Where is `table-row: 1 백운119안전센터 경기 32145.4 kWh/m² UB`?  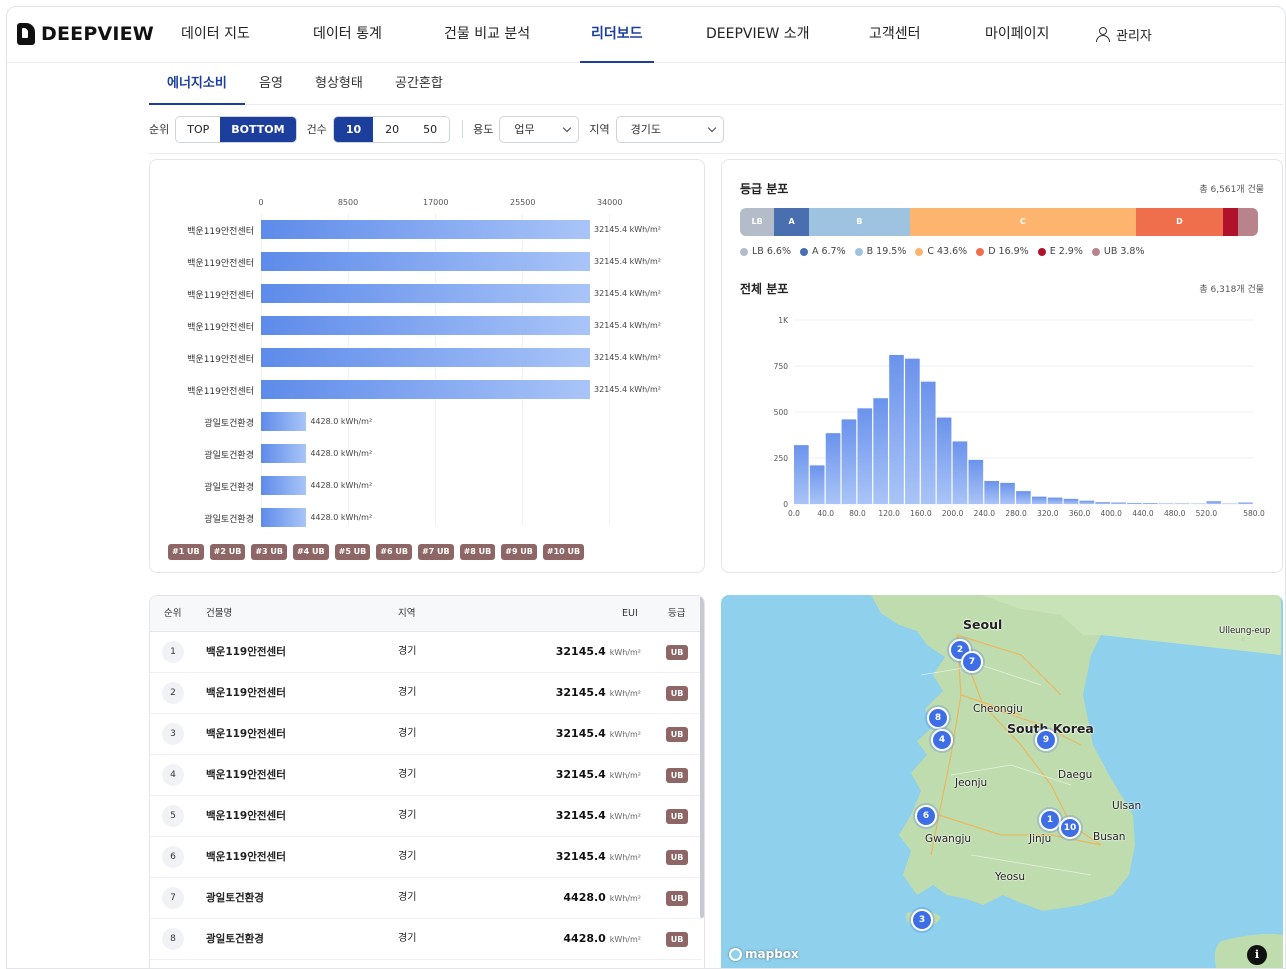
table-row: 1 백운119안전센터 경기 32145.4 kWh/m² UB is located at coordinates (426, 652).